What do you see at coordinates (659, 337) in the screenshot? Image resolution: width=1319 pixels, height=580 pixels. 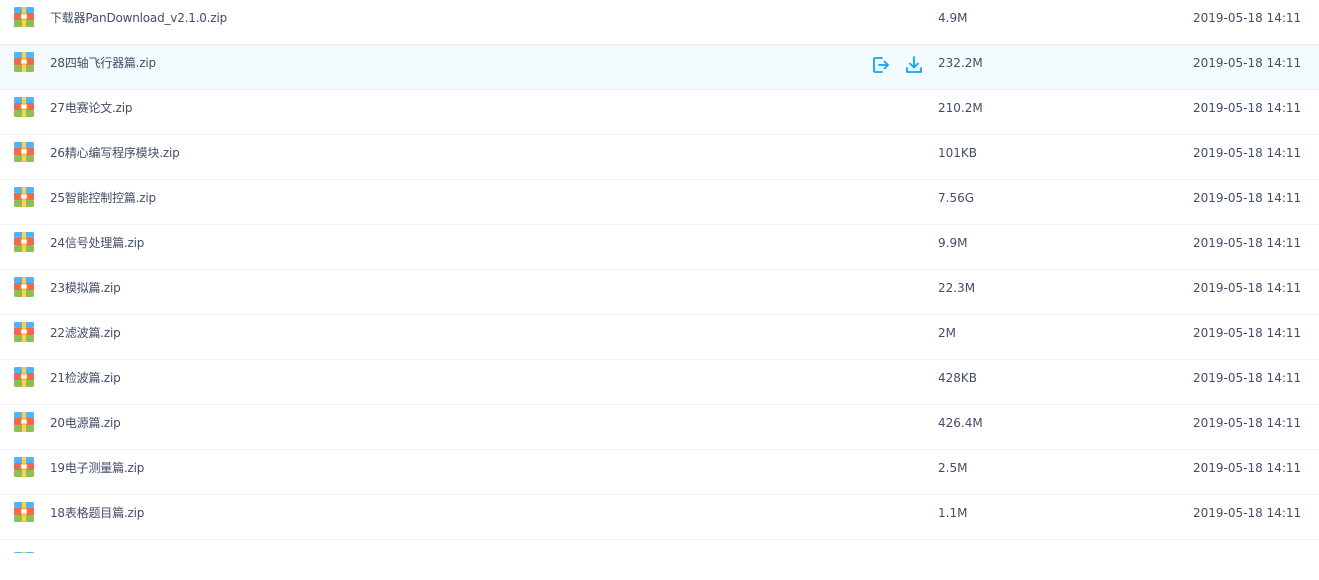 I see `file-row: 22滤波篇.zip 2M 2019-05-18 14:11` at bounding box center [659, 337].